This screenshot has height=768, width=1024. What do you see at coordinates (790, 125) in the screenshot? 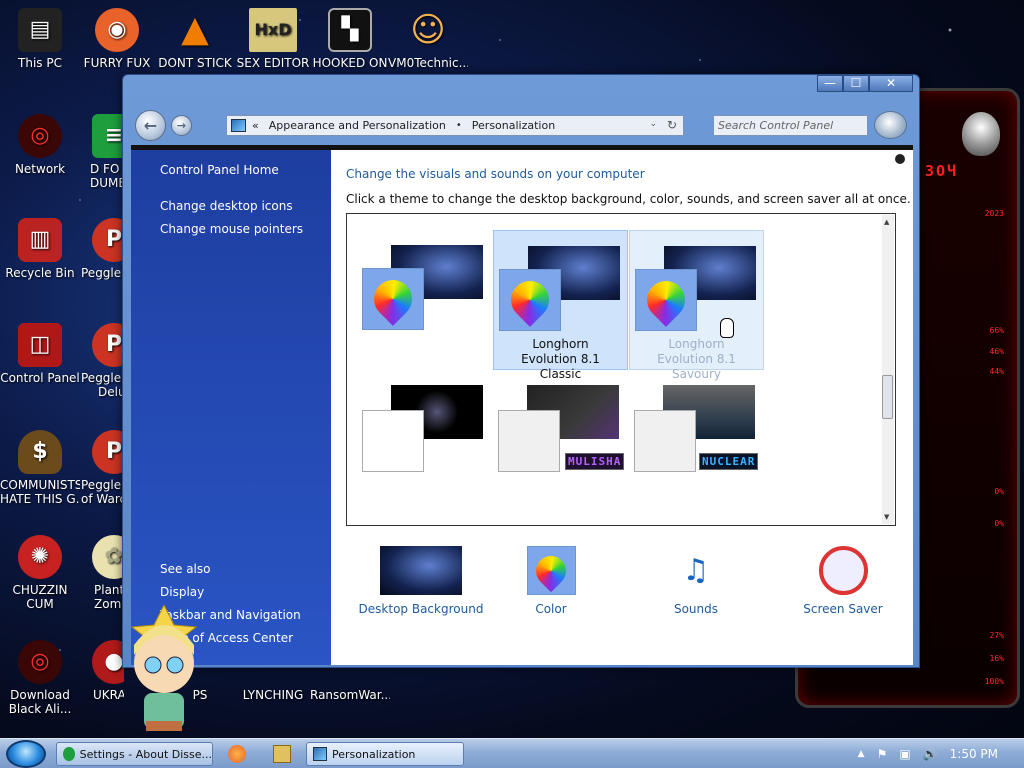
I see `search-input: Search Control Panel` at bounding box center [790, 125].